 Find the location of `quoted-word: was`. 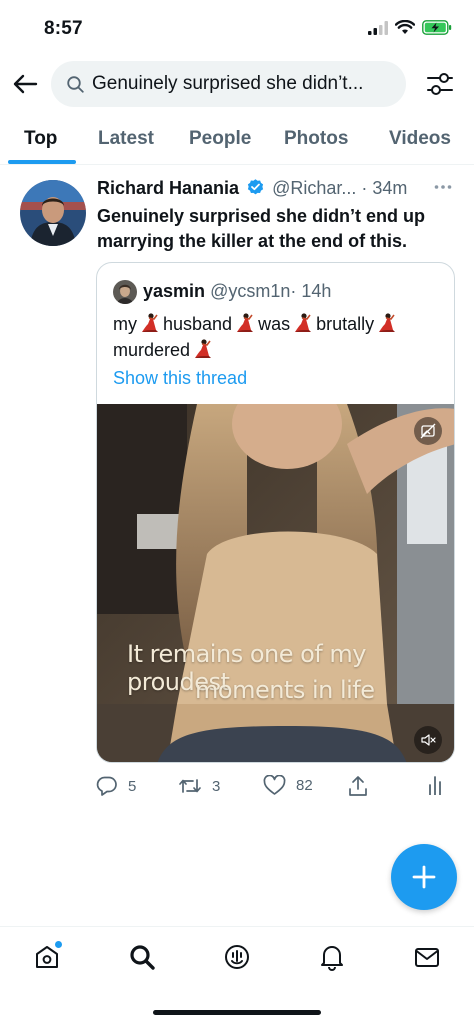

quoted-word: was is located at coordinates (274, 324).